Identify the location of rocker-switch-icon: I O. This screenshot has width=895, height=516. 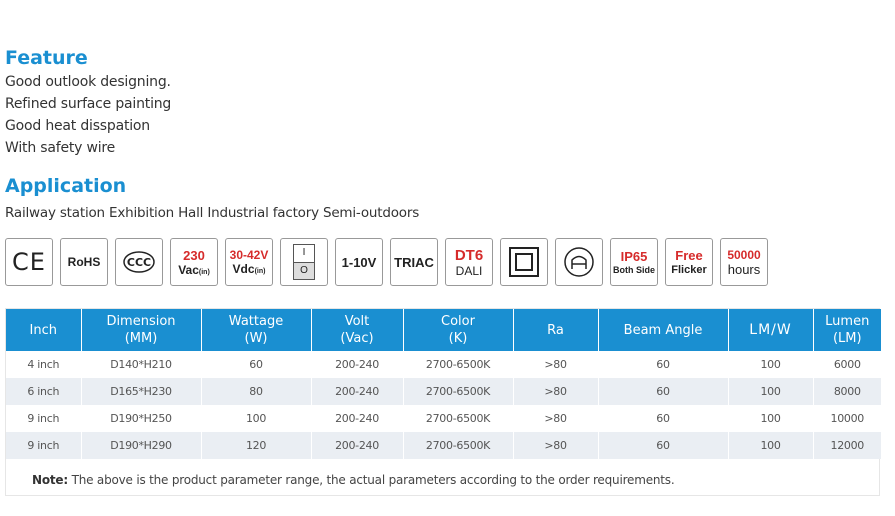
(304, 262).